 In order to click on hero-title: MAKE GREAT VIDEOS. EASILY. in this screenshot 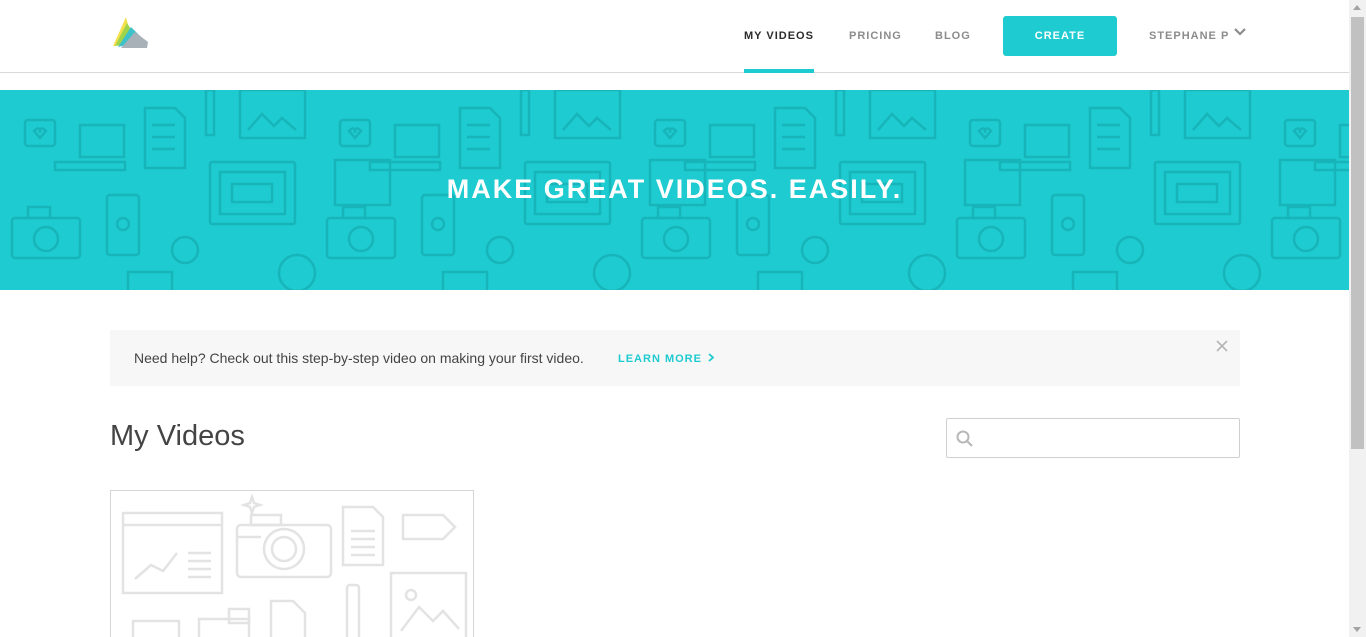, I will do `click(674, 189)`.